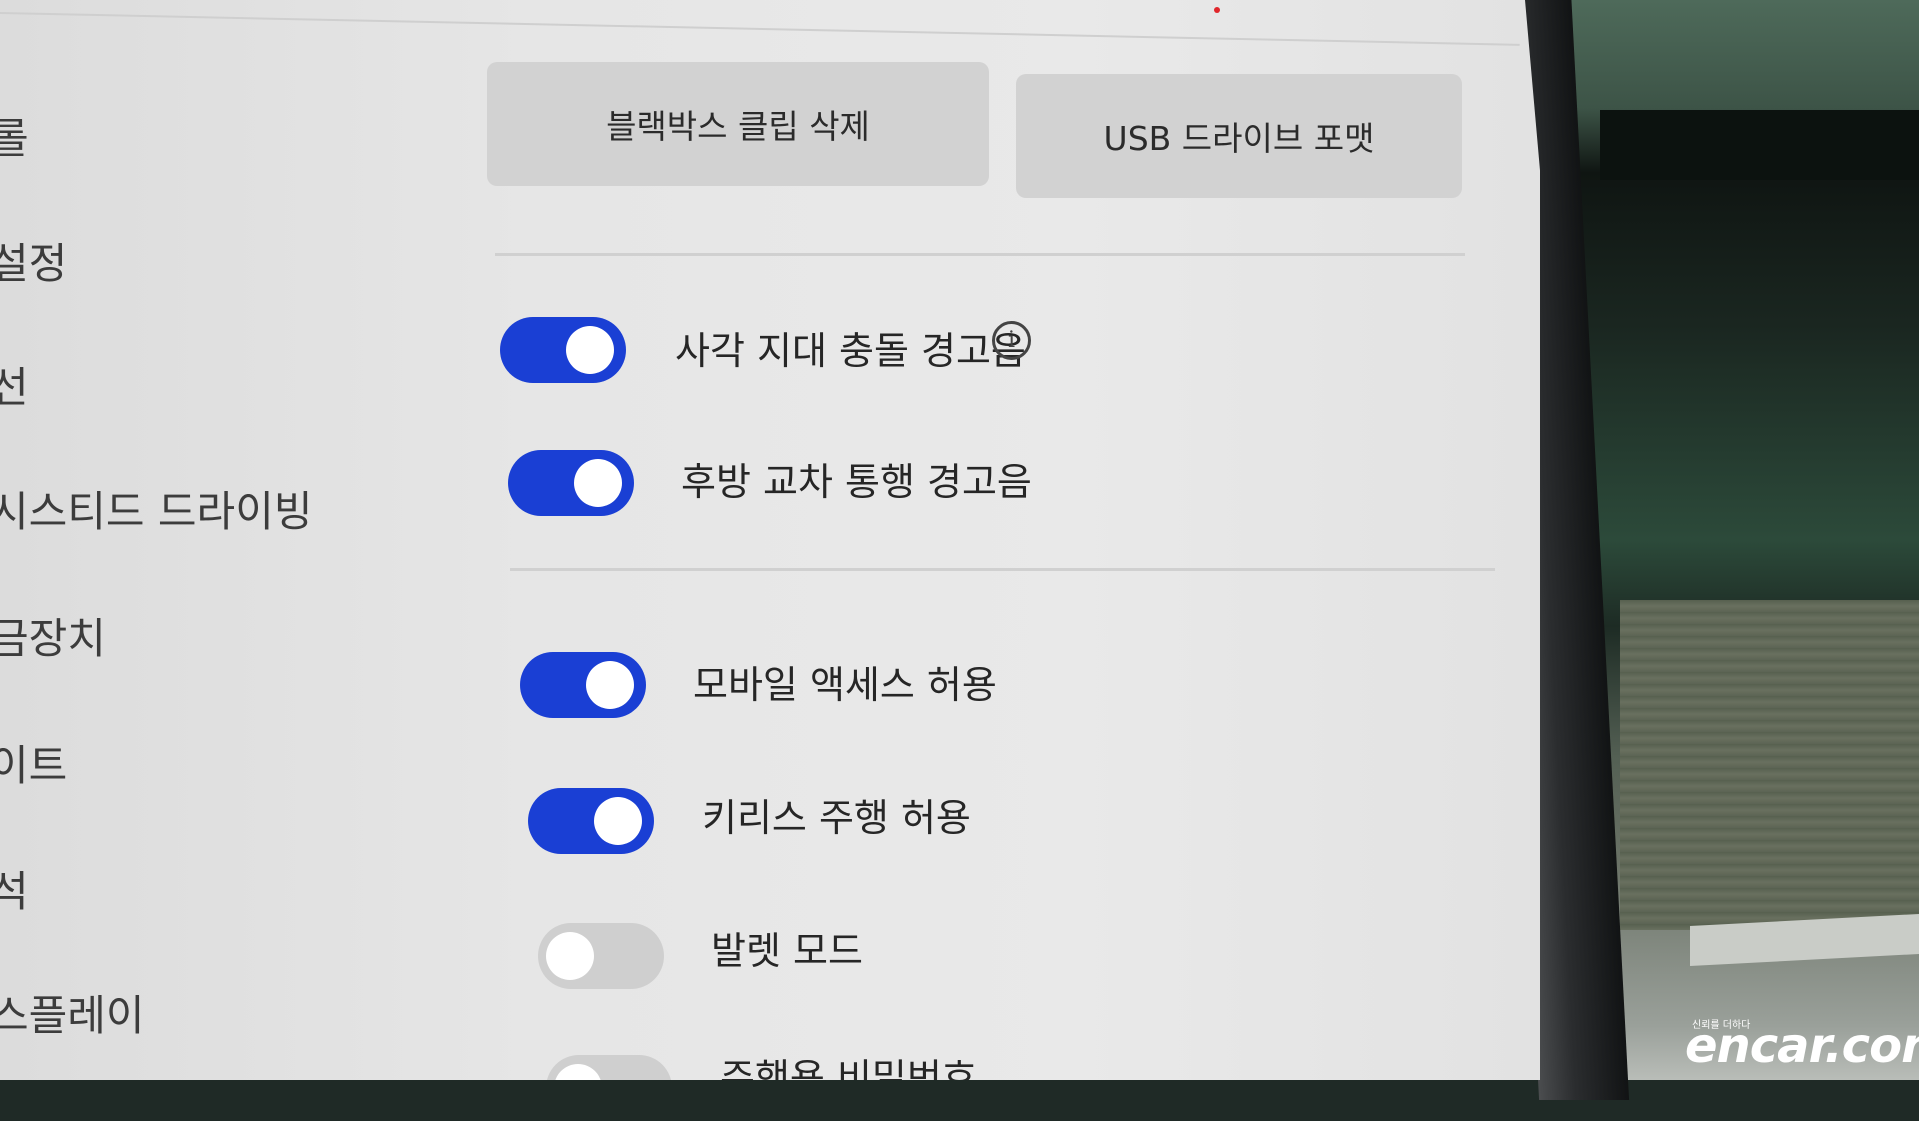  I want to click on delete-dashcam-clips-button: 블랙박스 클립 삭제, so click(738, 124).